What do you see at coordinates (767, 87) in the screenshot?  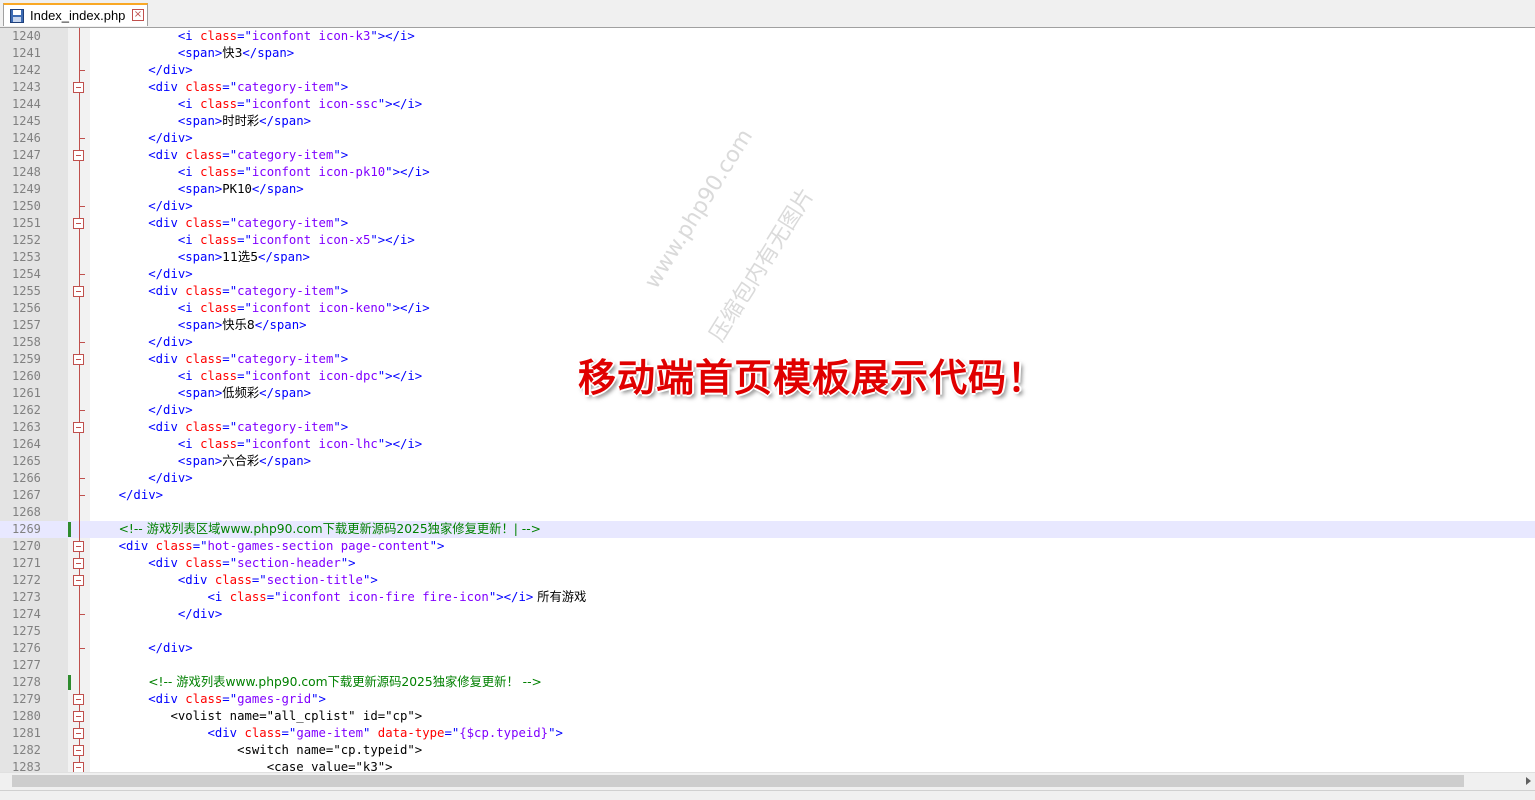 I see `code-line: 1243 <div class="category-item">` at bounding box center [767, 87].